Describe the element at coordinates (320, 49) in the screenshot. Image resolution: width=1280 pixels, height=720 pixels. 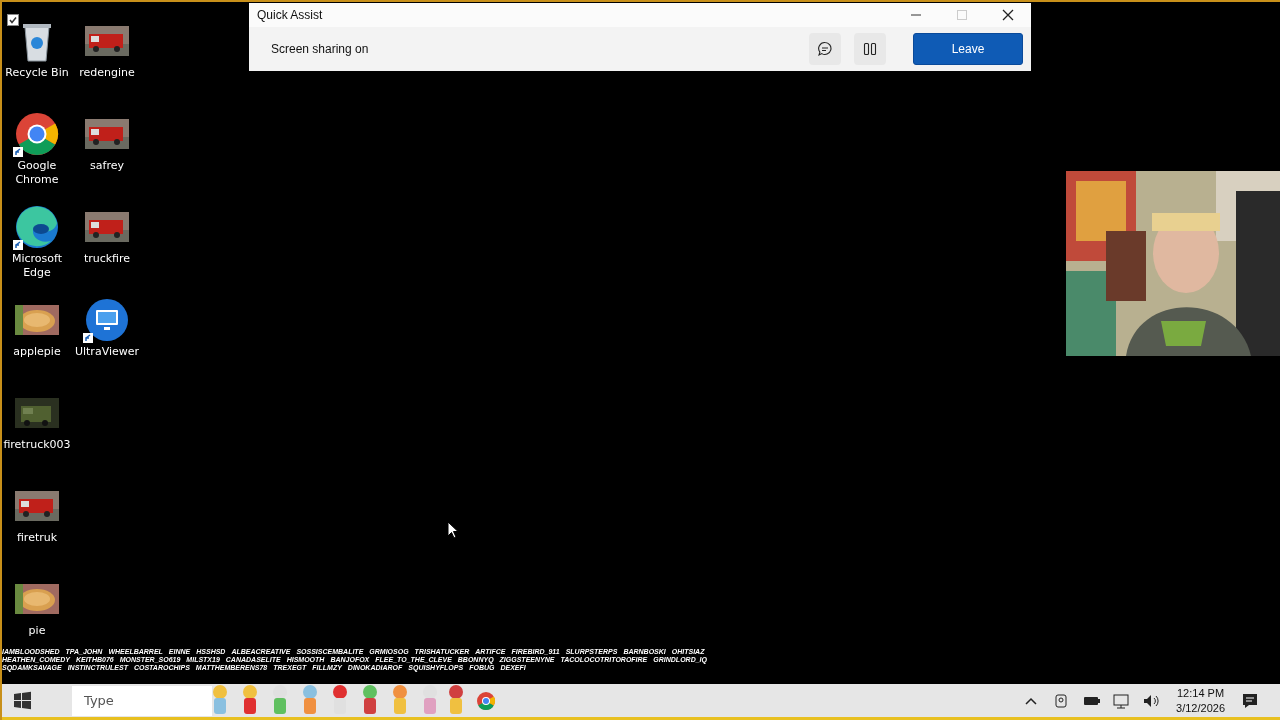
I see `status-text: Screen sharing on` at that location.